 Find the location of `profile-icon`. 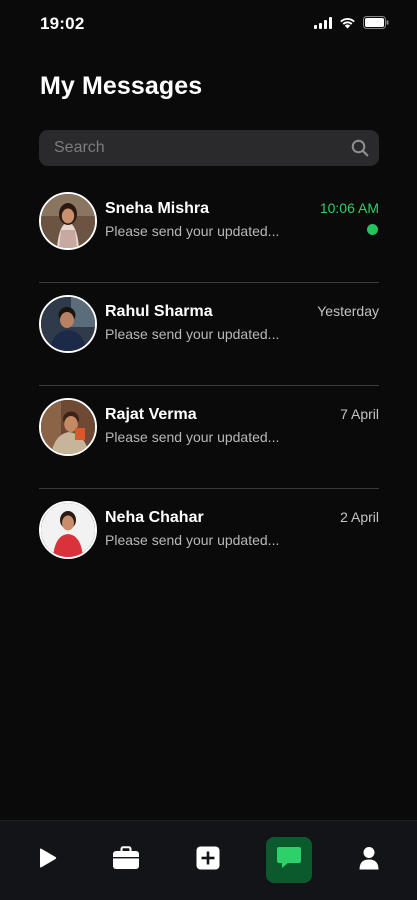

profile-icon is located at coordinates (369, 860).